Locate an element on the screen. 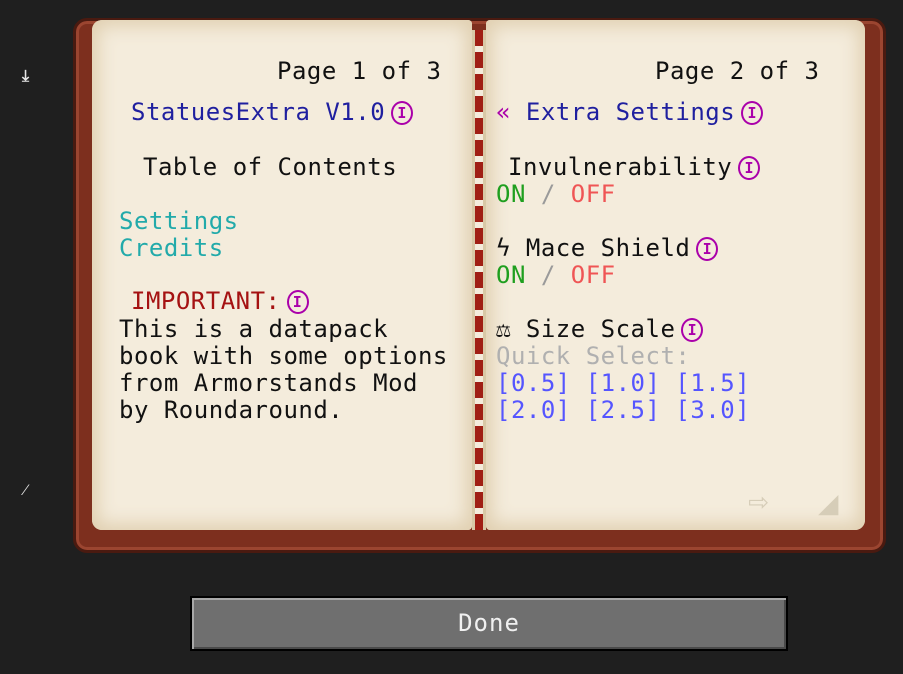 The width and height of the screenshot is (903, 674). book-spine is located at coordinates (479, 280).